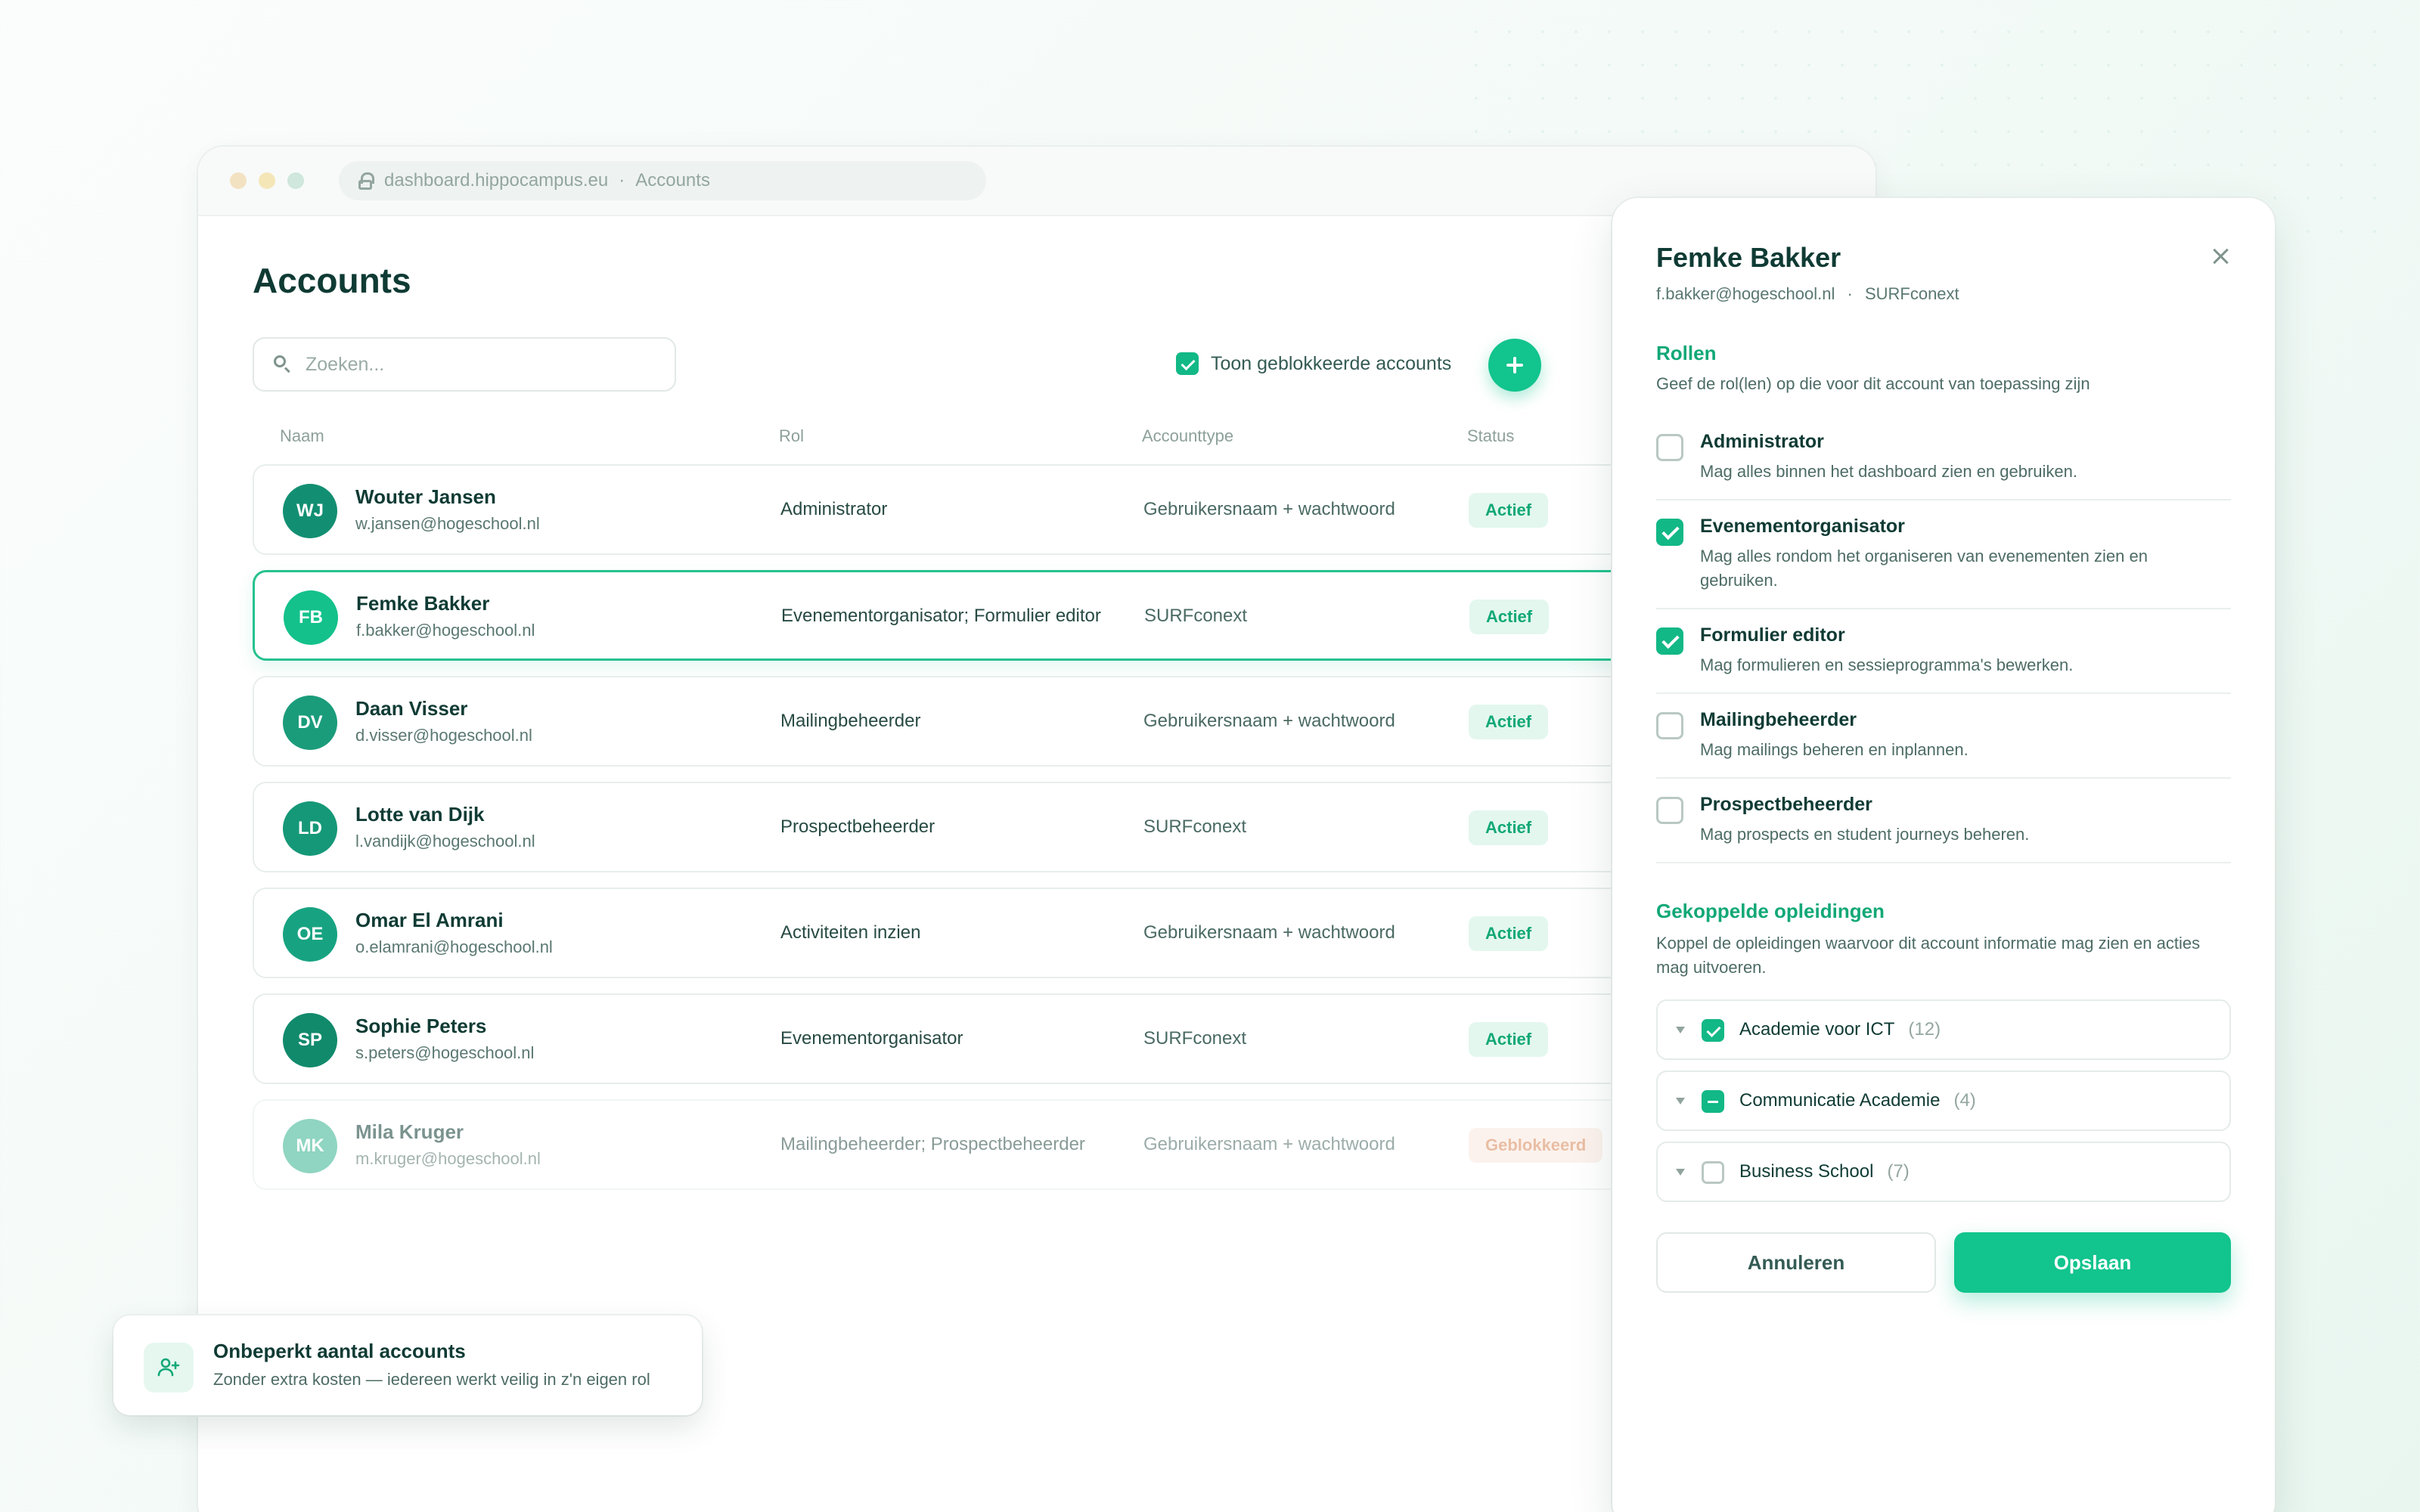  I want to click on save-button: Opslaan, so click(2092, 1263).